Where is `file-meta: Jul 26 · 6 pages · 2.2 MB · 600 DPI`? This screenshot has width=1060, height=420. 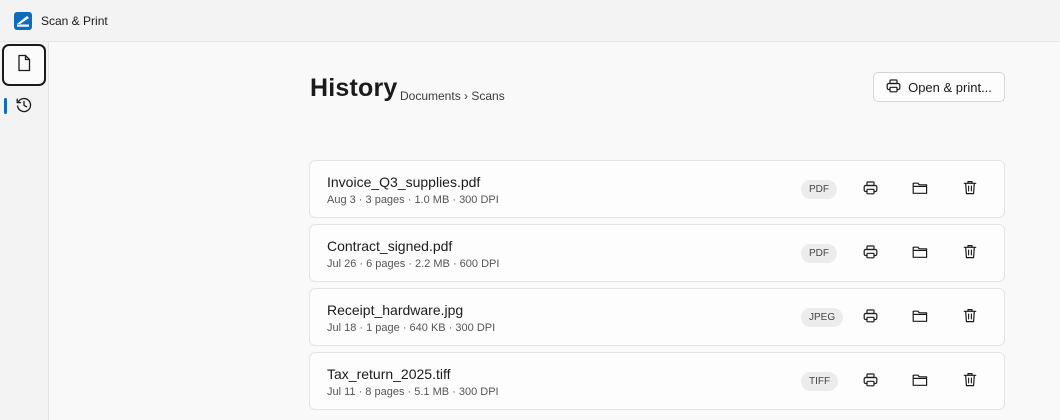
file-meta: Jul 26 · 6 pages · 2.2 MB · 600 DPI is located at coordinates (413, 264).